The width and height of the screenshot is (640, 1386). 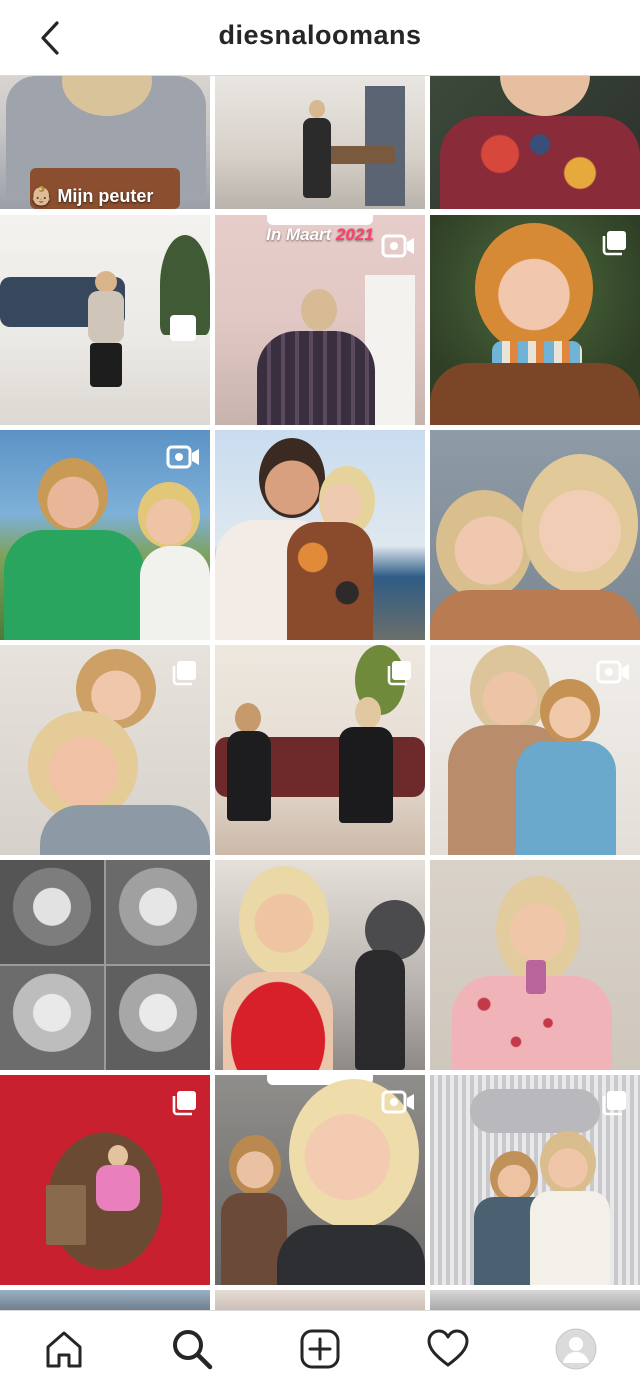 I want to click on profile-username-title: diesnaloomans, so click(x=320, y=35).